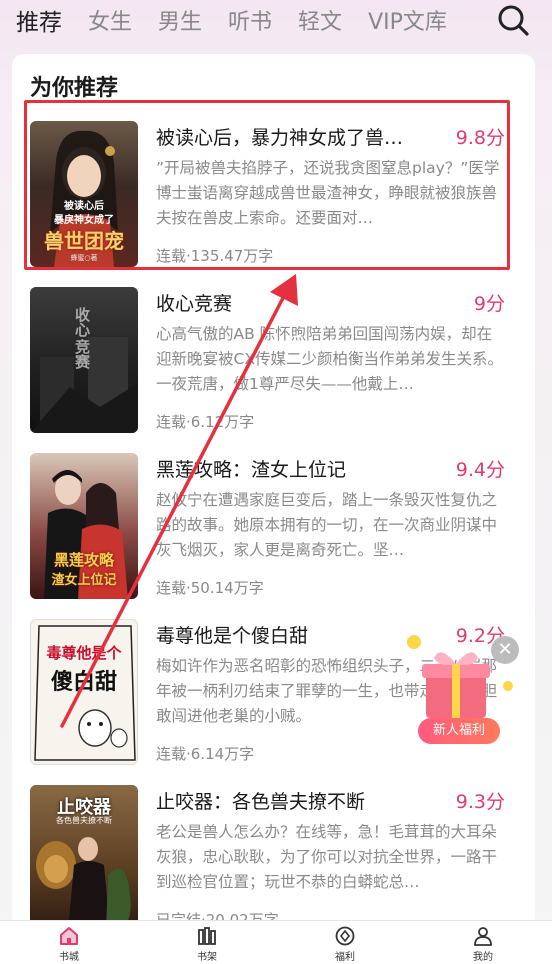 Image resolution: width=552 pixels, height=964 pixels. What do you see at coordinates (210, 588) in the screenshot?
I see `book-meta: 连载·50.14万字` at bounding box center [210, 588].